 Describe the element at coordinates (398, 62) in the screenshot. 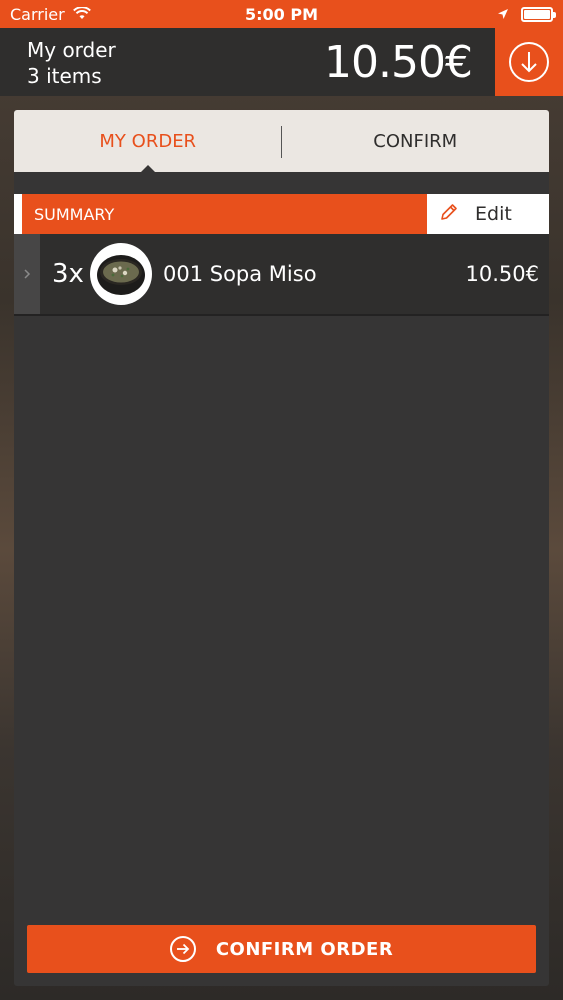

I see `order-total: 10.50€` at that location.